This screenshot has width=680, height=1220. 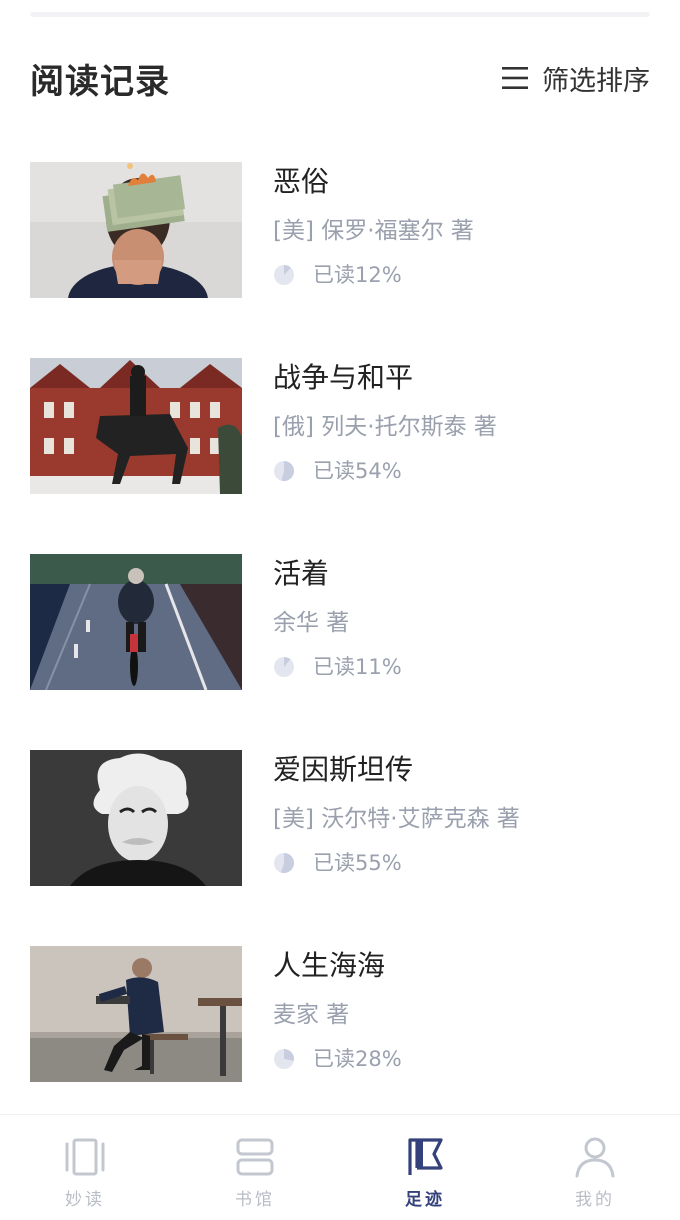 I want to click on book-author: [俄] 列夫·托尔斯泰 著, so click(x=385, y=427).